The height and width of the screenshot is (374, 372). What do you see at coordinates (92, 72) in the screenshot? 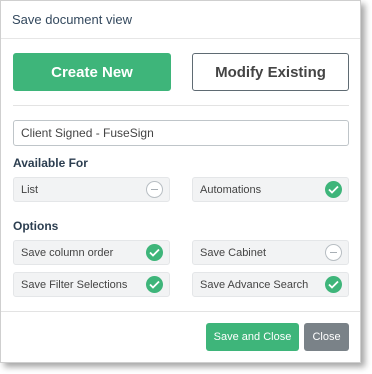
I see `create-new-button: Create New` at bounding box center [92, 72].